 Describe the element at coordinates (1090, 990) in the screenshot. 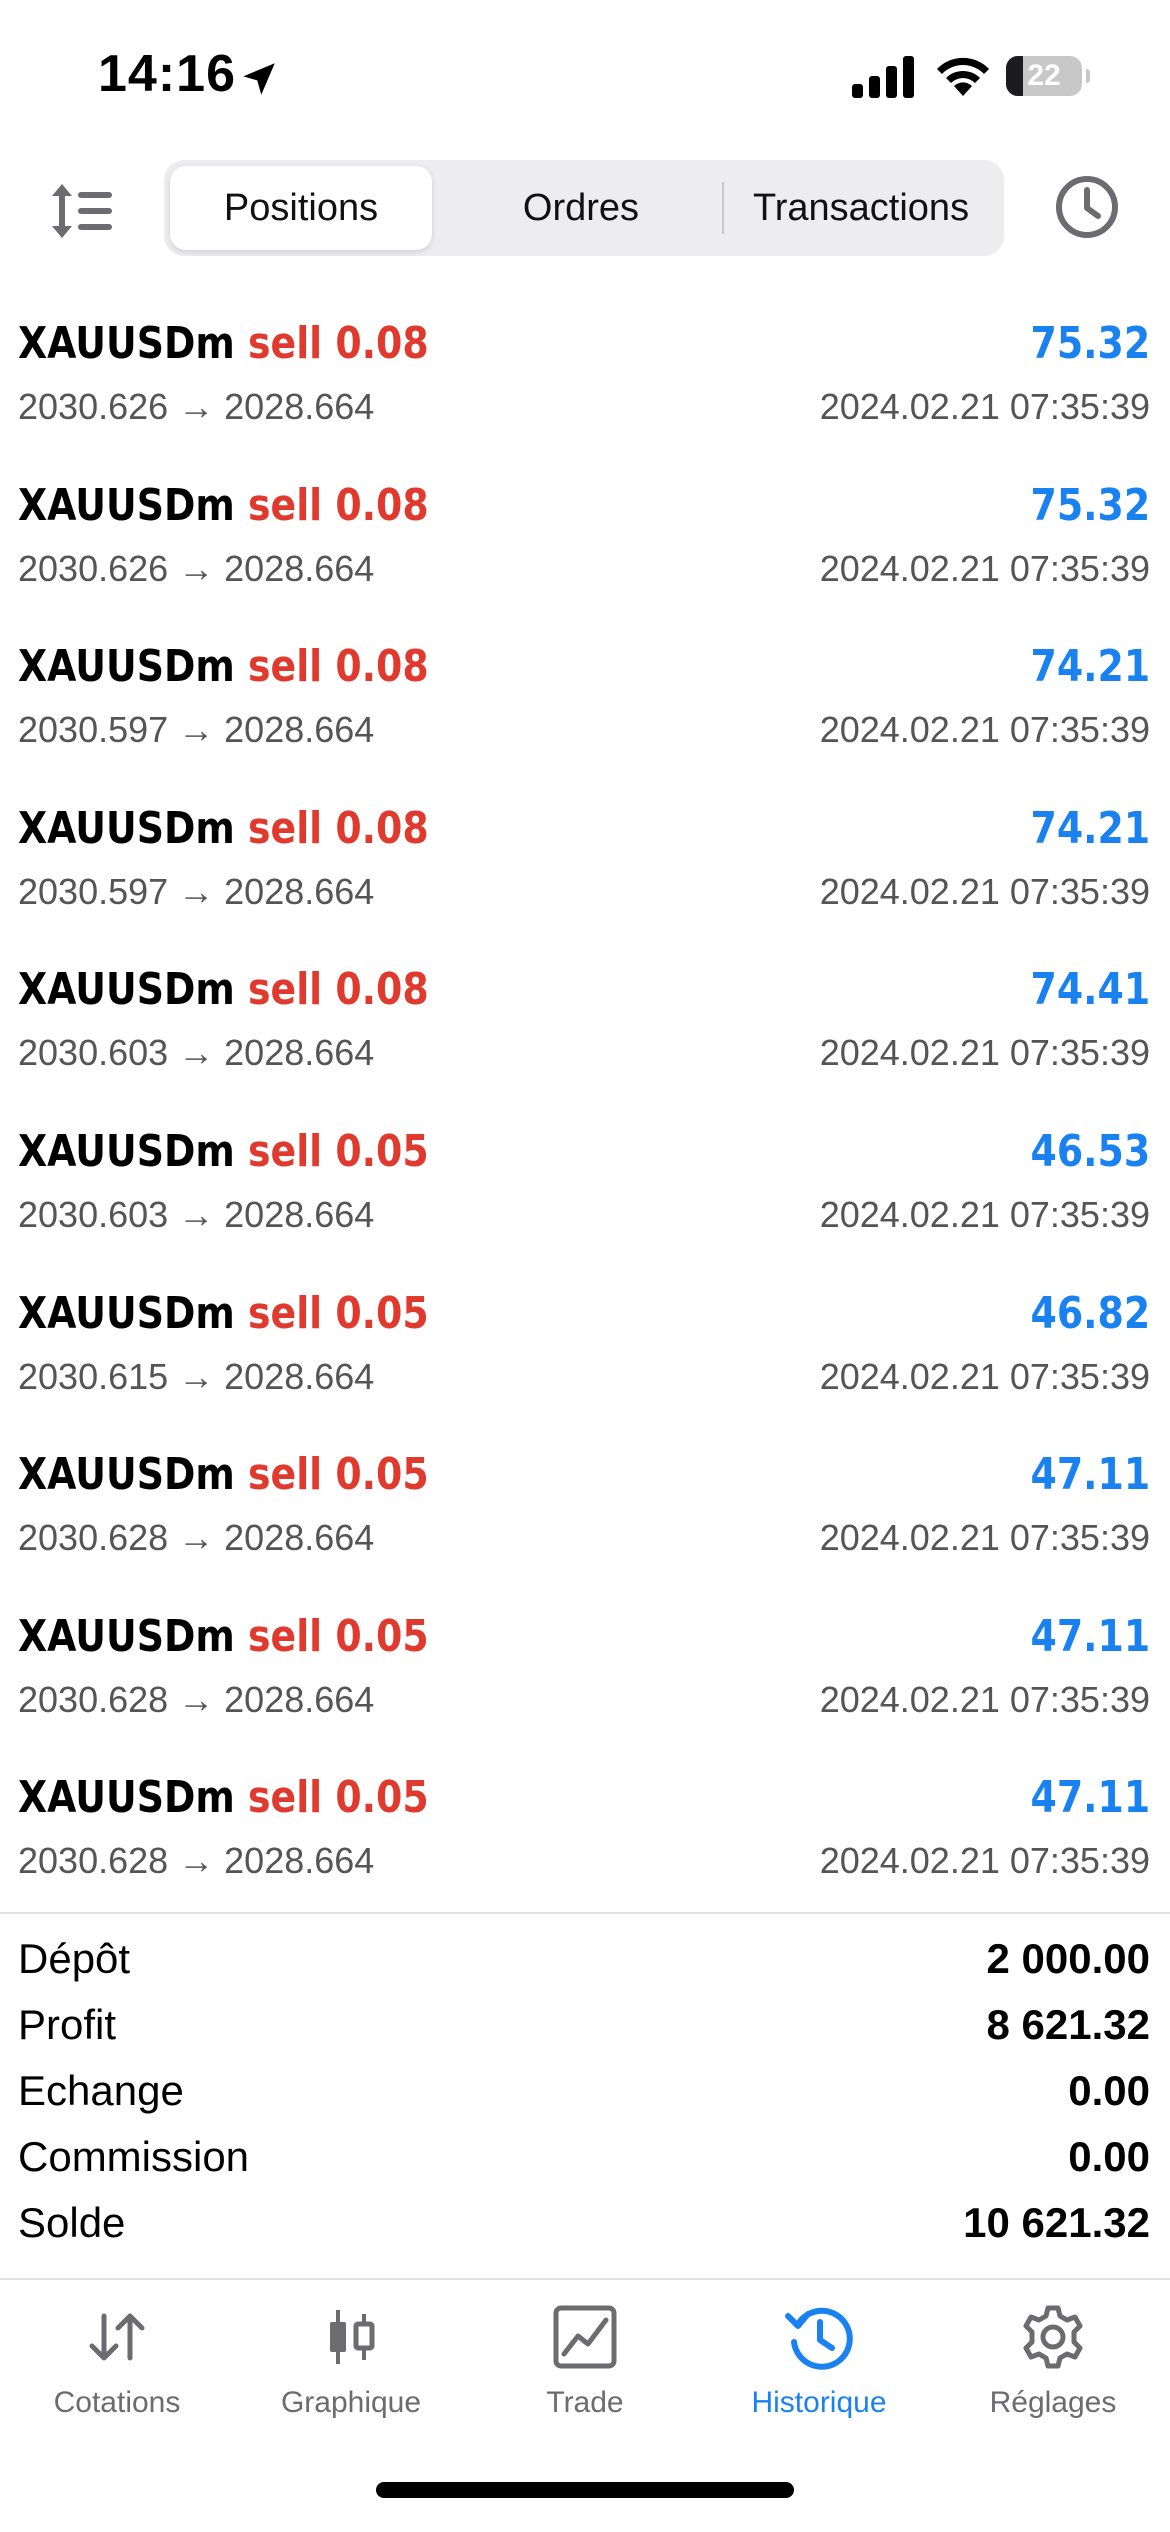

I see `row-profit: 74.41` at that location.